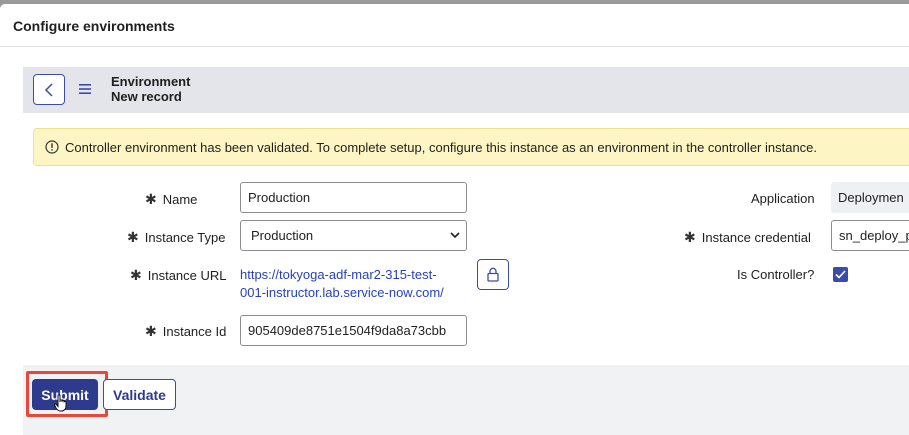 This screenshot has width=909, height=435. I want to click on validate-button: Validate, so click(139, 394).